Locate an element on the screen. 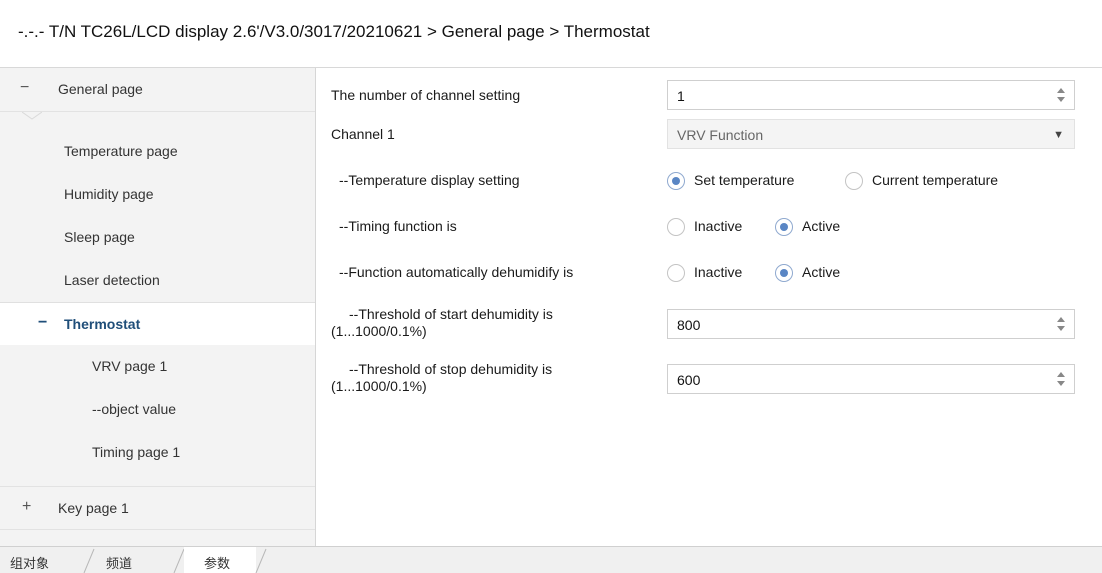 The image size is (1102, 573). stop-threshold-spinner: 600 is located at coordinates (871, 379).